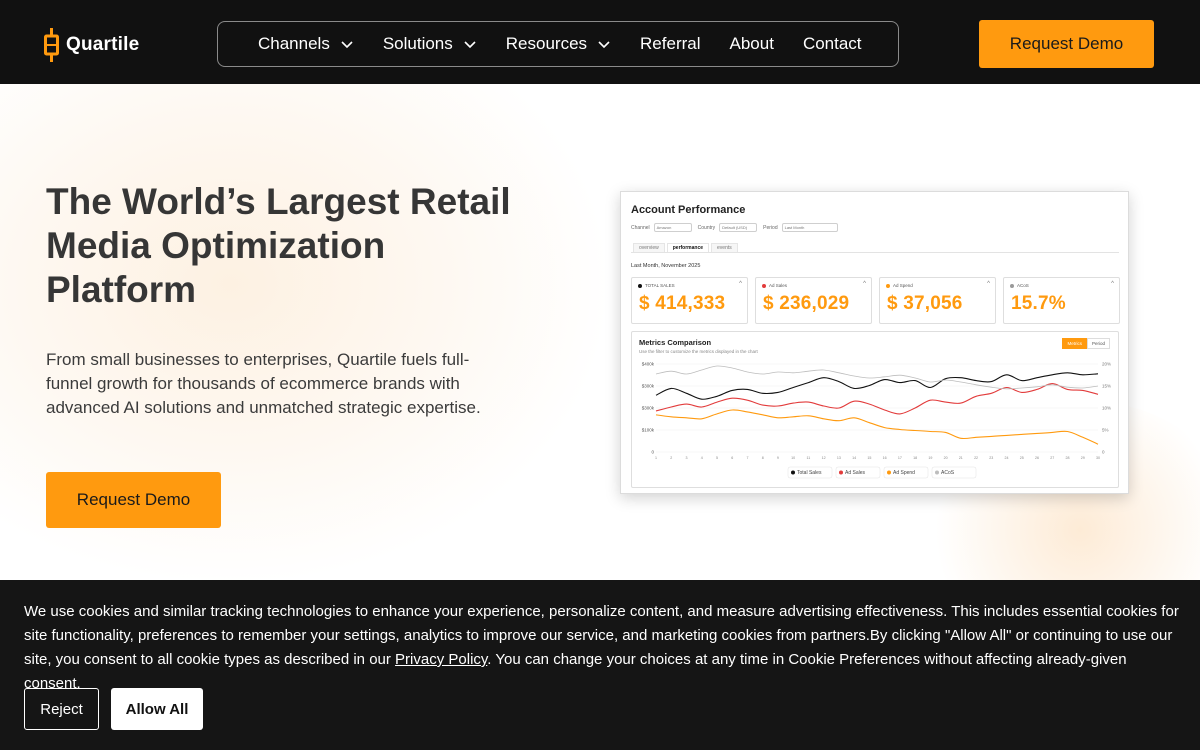  What do you see at coordinates (900, 458) in the screenshot?
I see `x-tick-label: 17` at bounding box center [900, 458].